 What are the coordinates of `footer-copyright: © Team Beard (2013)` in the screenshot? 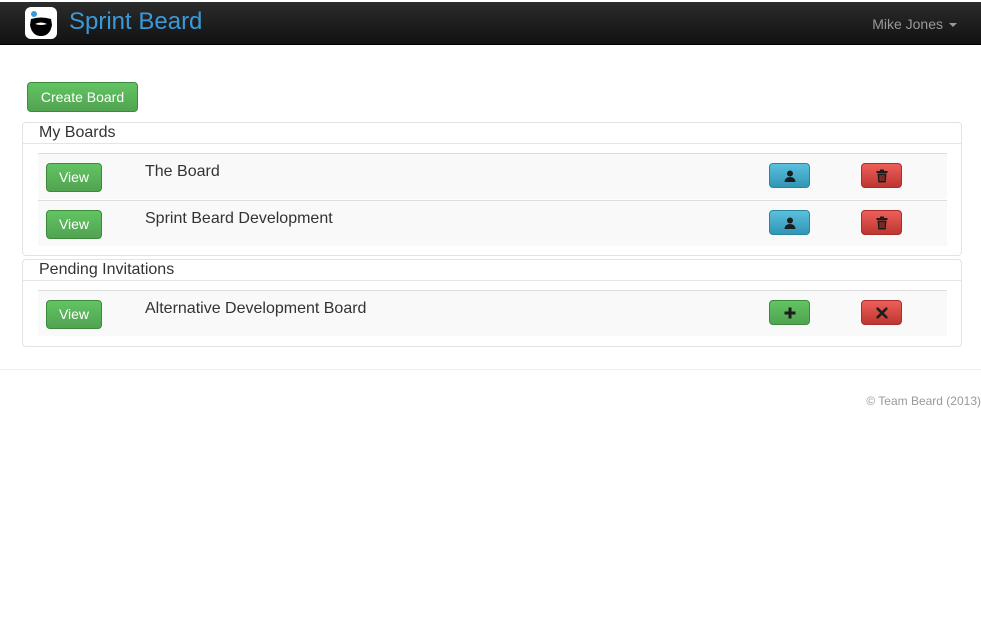 It's located at (923, 401).